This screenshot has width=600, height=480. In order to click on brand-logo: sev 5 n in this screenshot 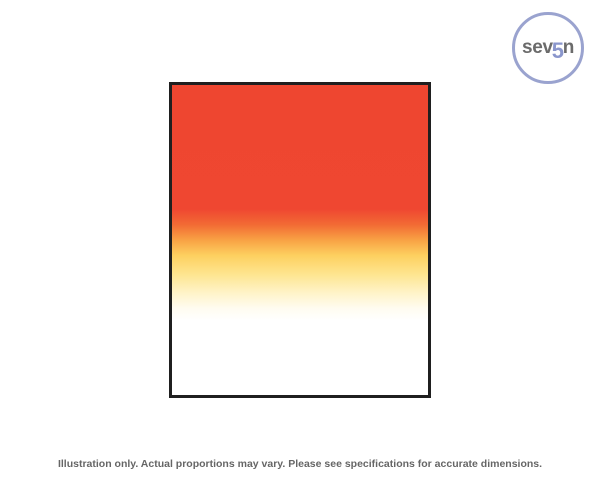, I will do `click(548, 48)`.